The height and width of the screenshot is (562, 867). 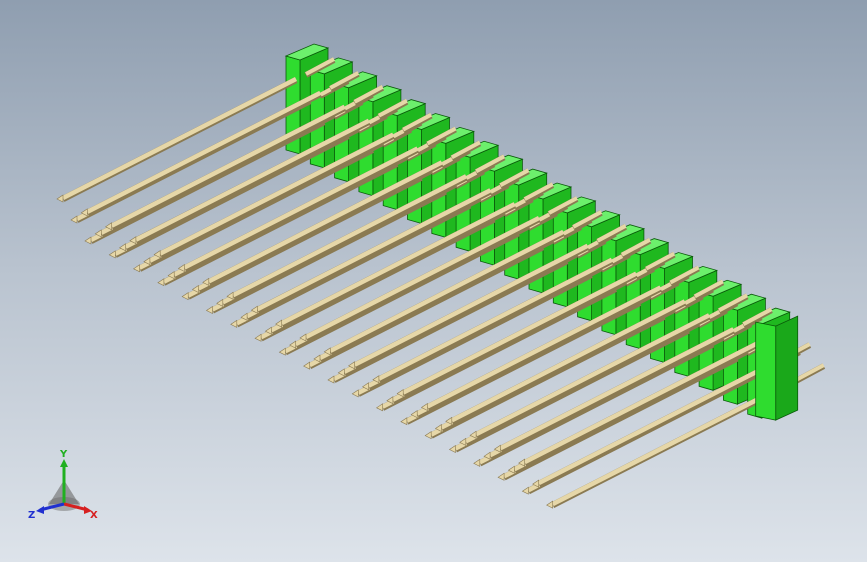 What do you see at coordinates (777, 368) in the screenshot?
I see `housing-end-cap` at bounding box center [777, 368].